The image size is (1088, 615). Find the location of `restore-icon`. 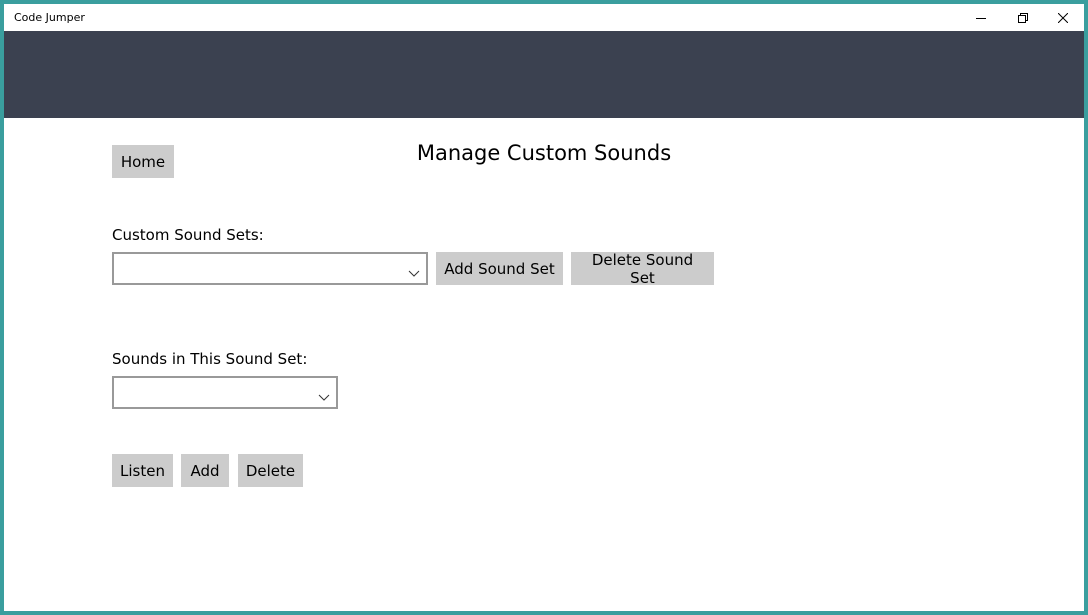

restore-icon is located at coordinates (1023, 17).